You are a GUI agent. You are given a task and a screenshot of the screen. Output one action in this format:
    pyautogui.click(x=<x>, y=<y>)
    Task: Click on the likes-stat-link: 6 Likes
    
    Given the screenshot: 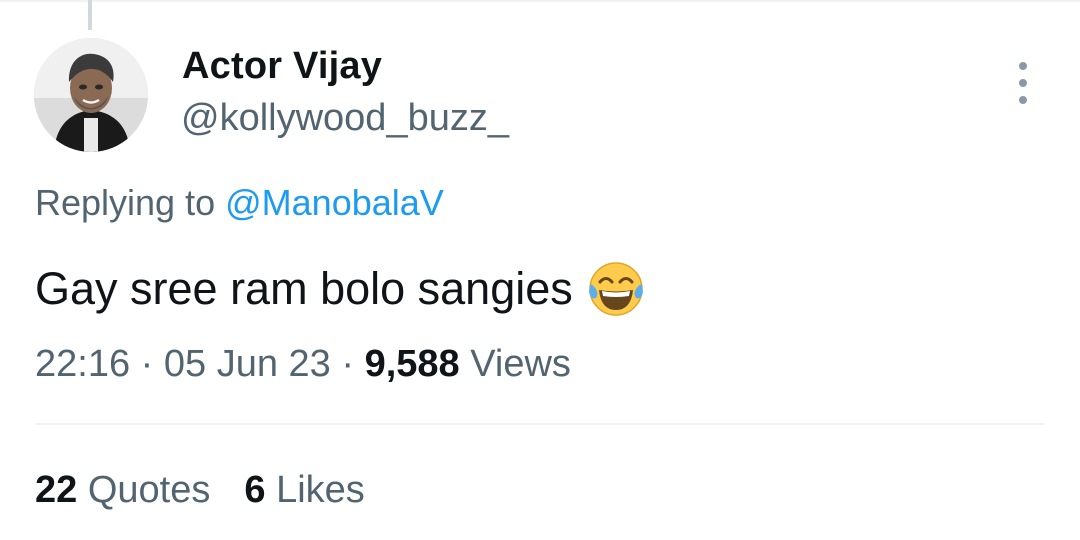 What is the action you would take?
    pyautogui.click(x=304, y=490)
    